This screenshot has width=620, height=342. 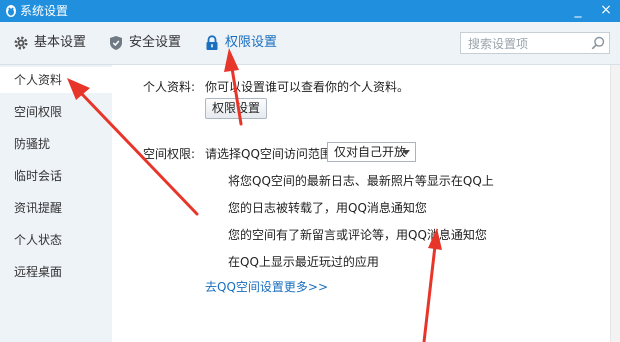 I want to click on sidebar-item-space-permission: 空间权限, so click(x=56, y=112).